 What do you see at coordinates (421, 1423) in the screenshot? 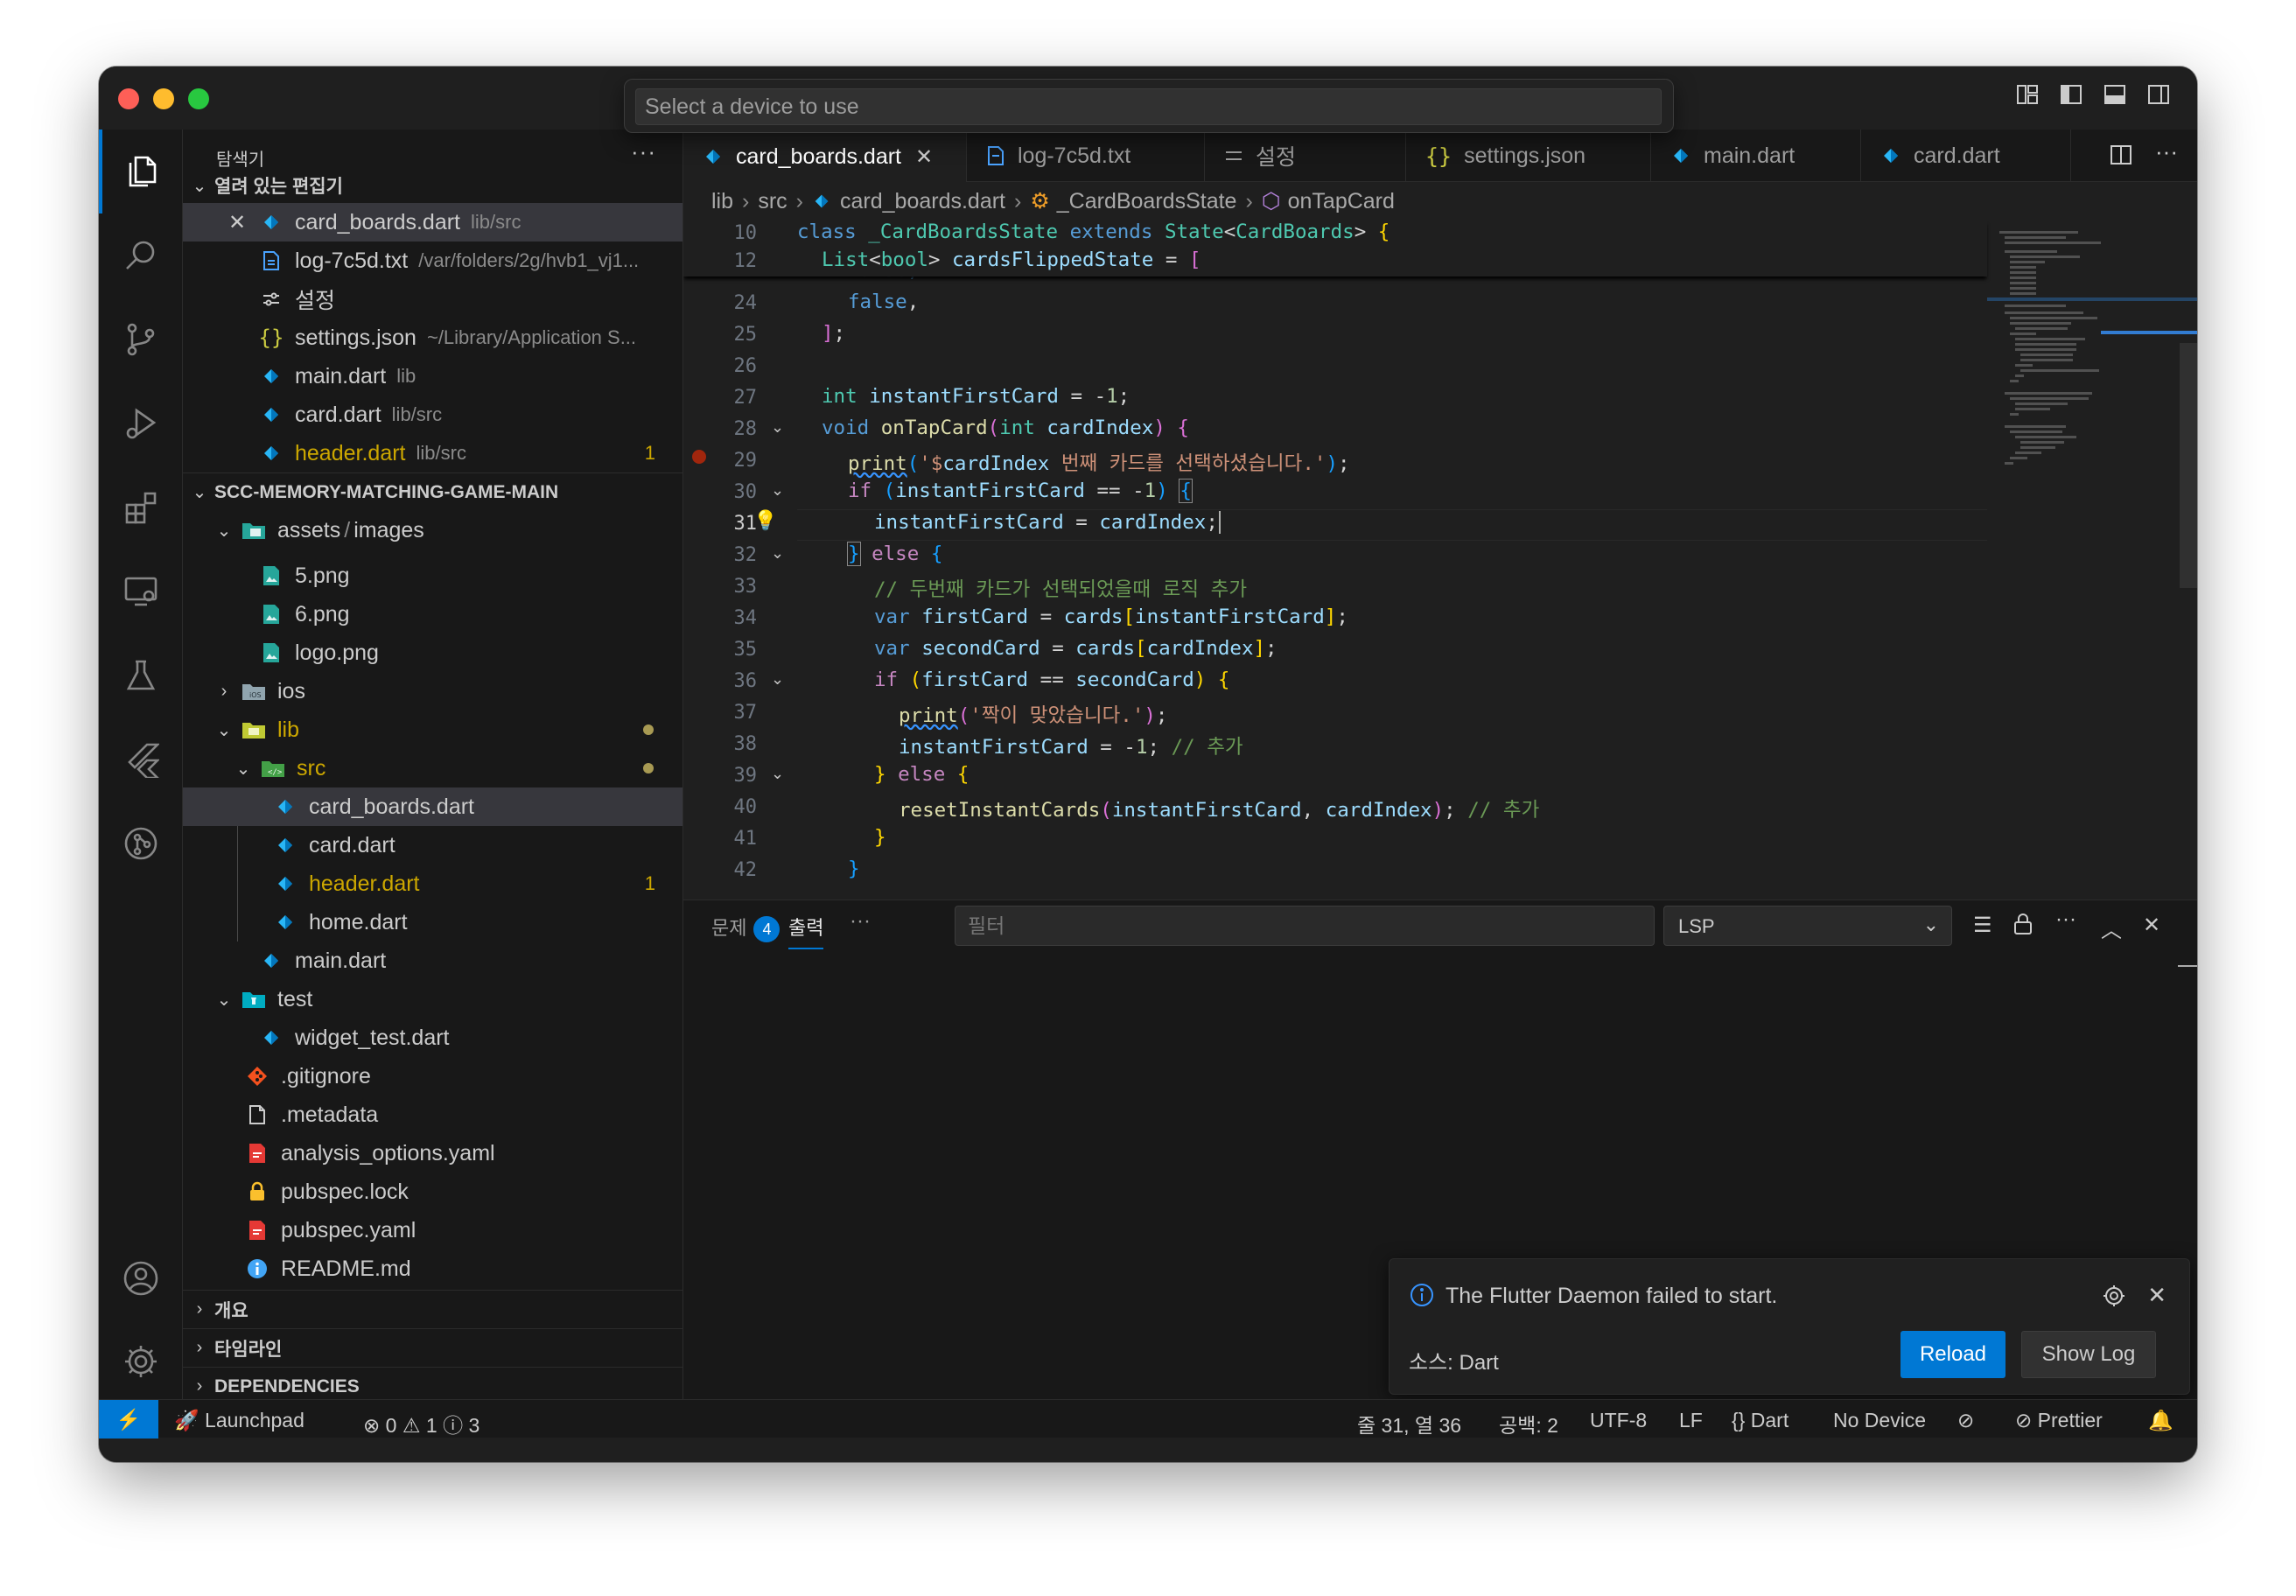
I see `problems-status: ⊗ 0 ⚠ 1 ⓘ 3` at bounding box center [421, 1423].